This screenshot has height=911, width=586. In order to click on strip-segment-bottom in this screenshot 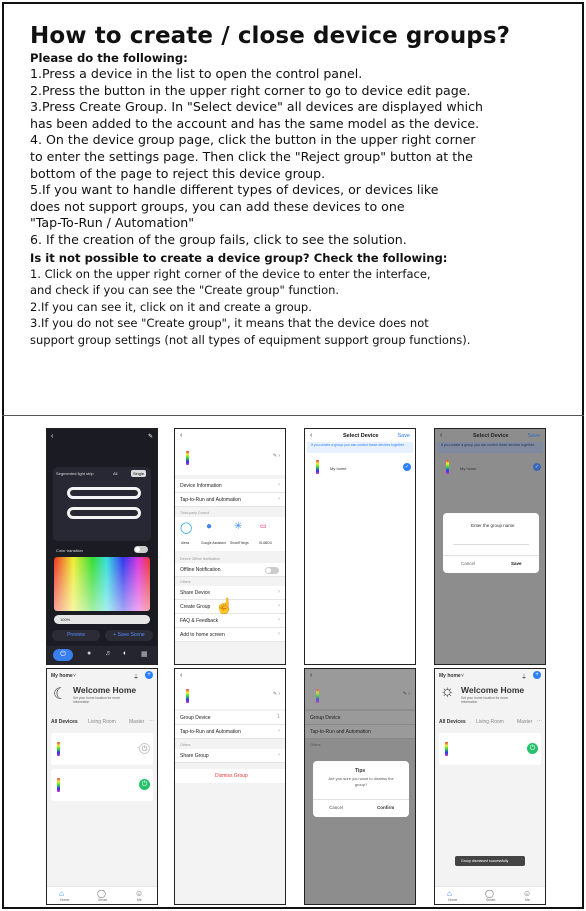, I will do `click(104, 513)`.